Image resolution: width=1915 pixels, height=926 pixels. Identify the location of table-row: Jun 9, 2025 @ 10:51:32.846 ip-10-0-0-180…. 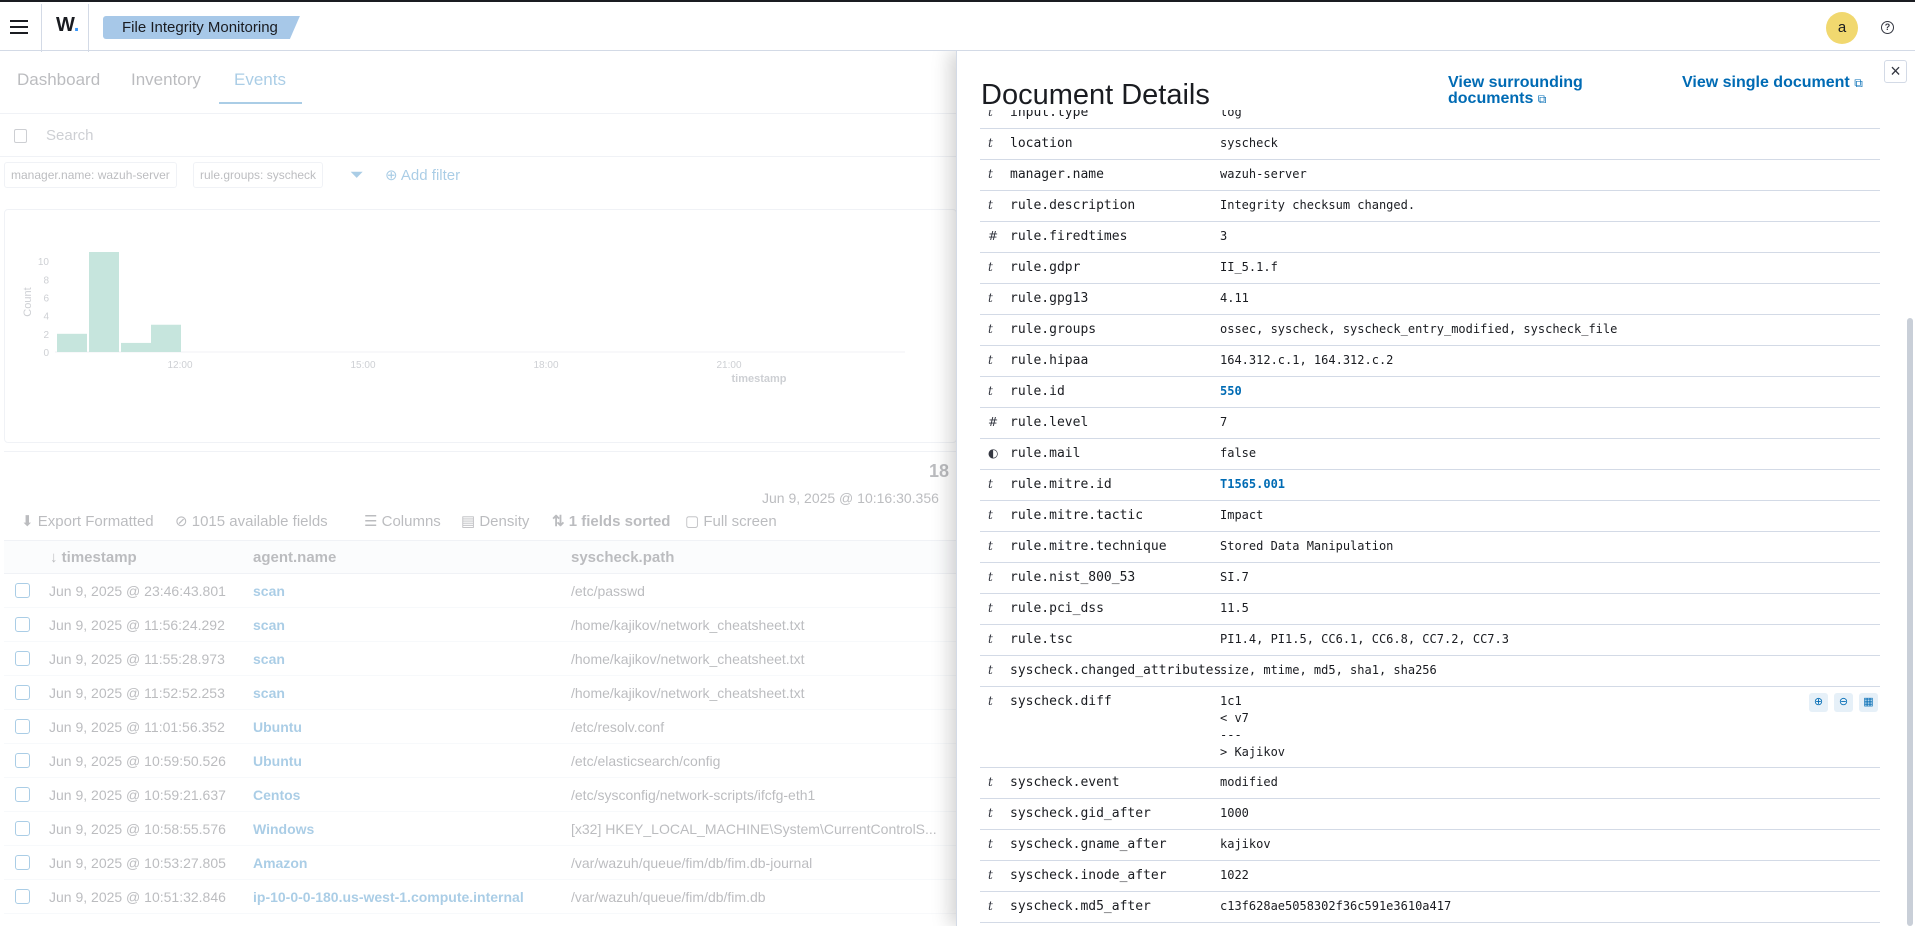
(480, 897).